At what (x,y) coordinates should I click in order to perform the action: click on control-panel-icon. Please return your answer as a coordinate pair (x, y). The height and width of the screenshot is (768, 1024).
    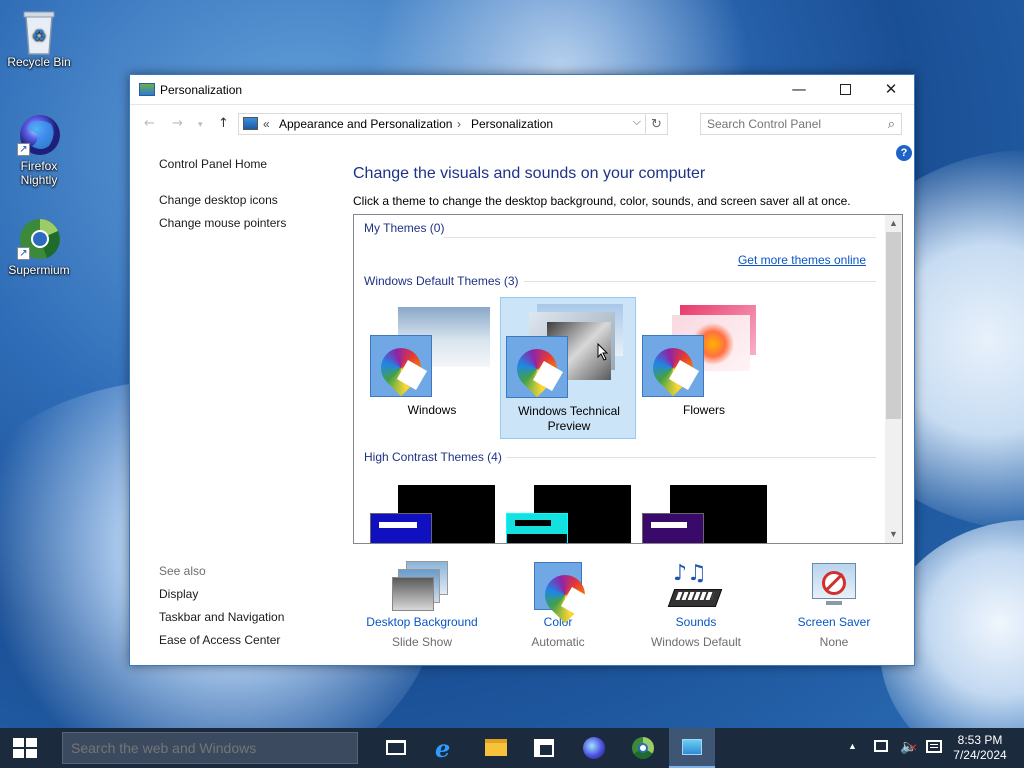
    Looking at the image, I should click on (250, 123).